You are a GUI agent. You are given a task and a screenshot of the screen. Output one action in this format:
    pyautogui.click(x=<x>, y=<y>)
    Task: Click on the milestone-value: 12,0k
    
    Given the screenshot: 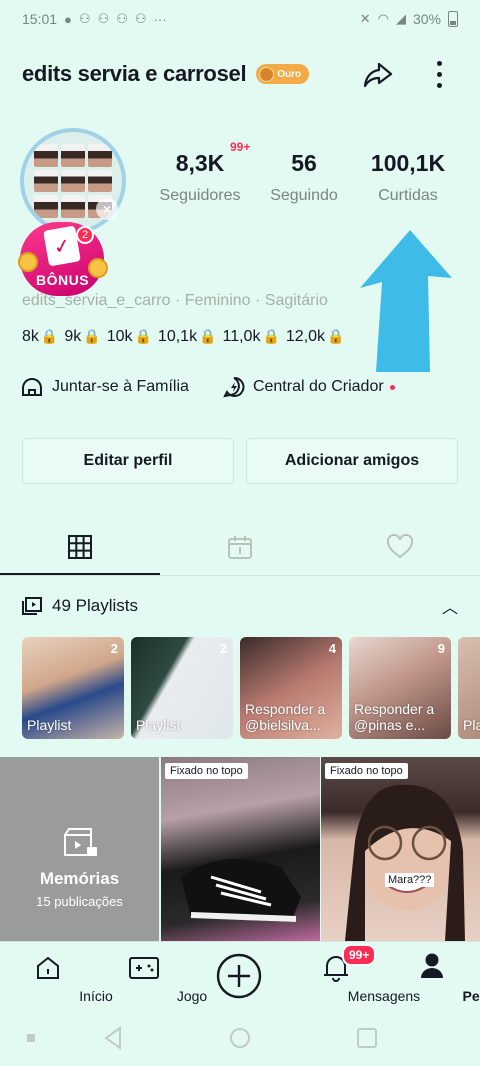 What is the action you would take?
    pyautogui.click(x=305, y=336)
    